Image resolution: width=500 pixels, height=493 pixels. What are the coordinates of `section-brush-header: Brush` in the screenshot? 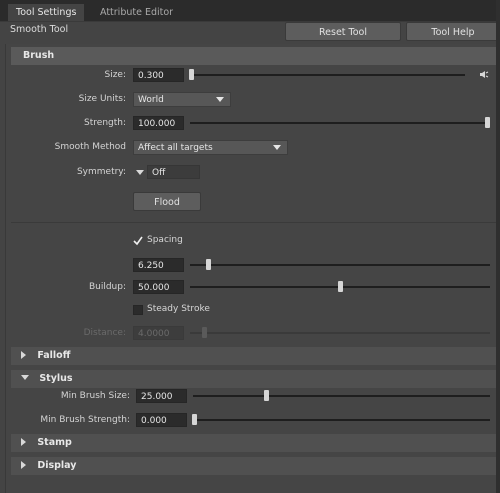 It's located at (253, 56).